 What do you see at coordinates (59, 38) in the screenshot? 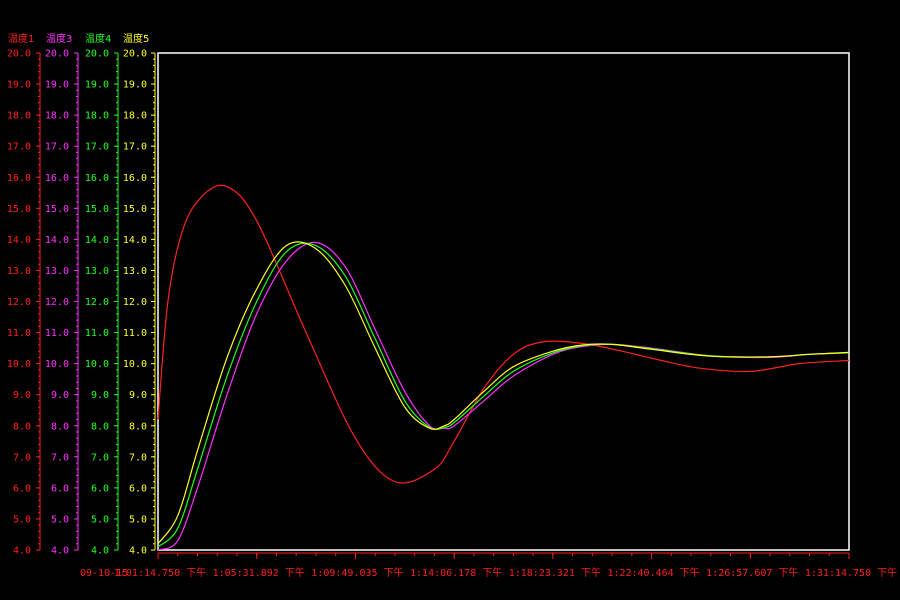
I see `y-axis-title: 温度3` at bounding box center [59, 38].